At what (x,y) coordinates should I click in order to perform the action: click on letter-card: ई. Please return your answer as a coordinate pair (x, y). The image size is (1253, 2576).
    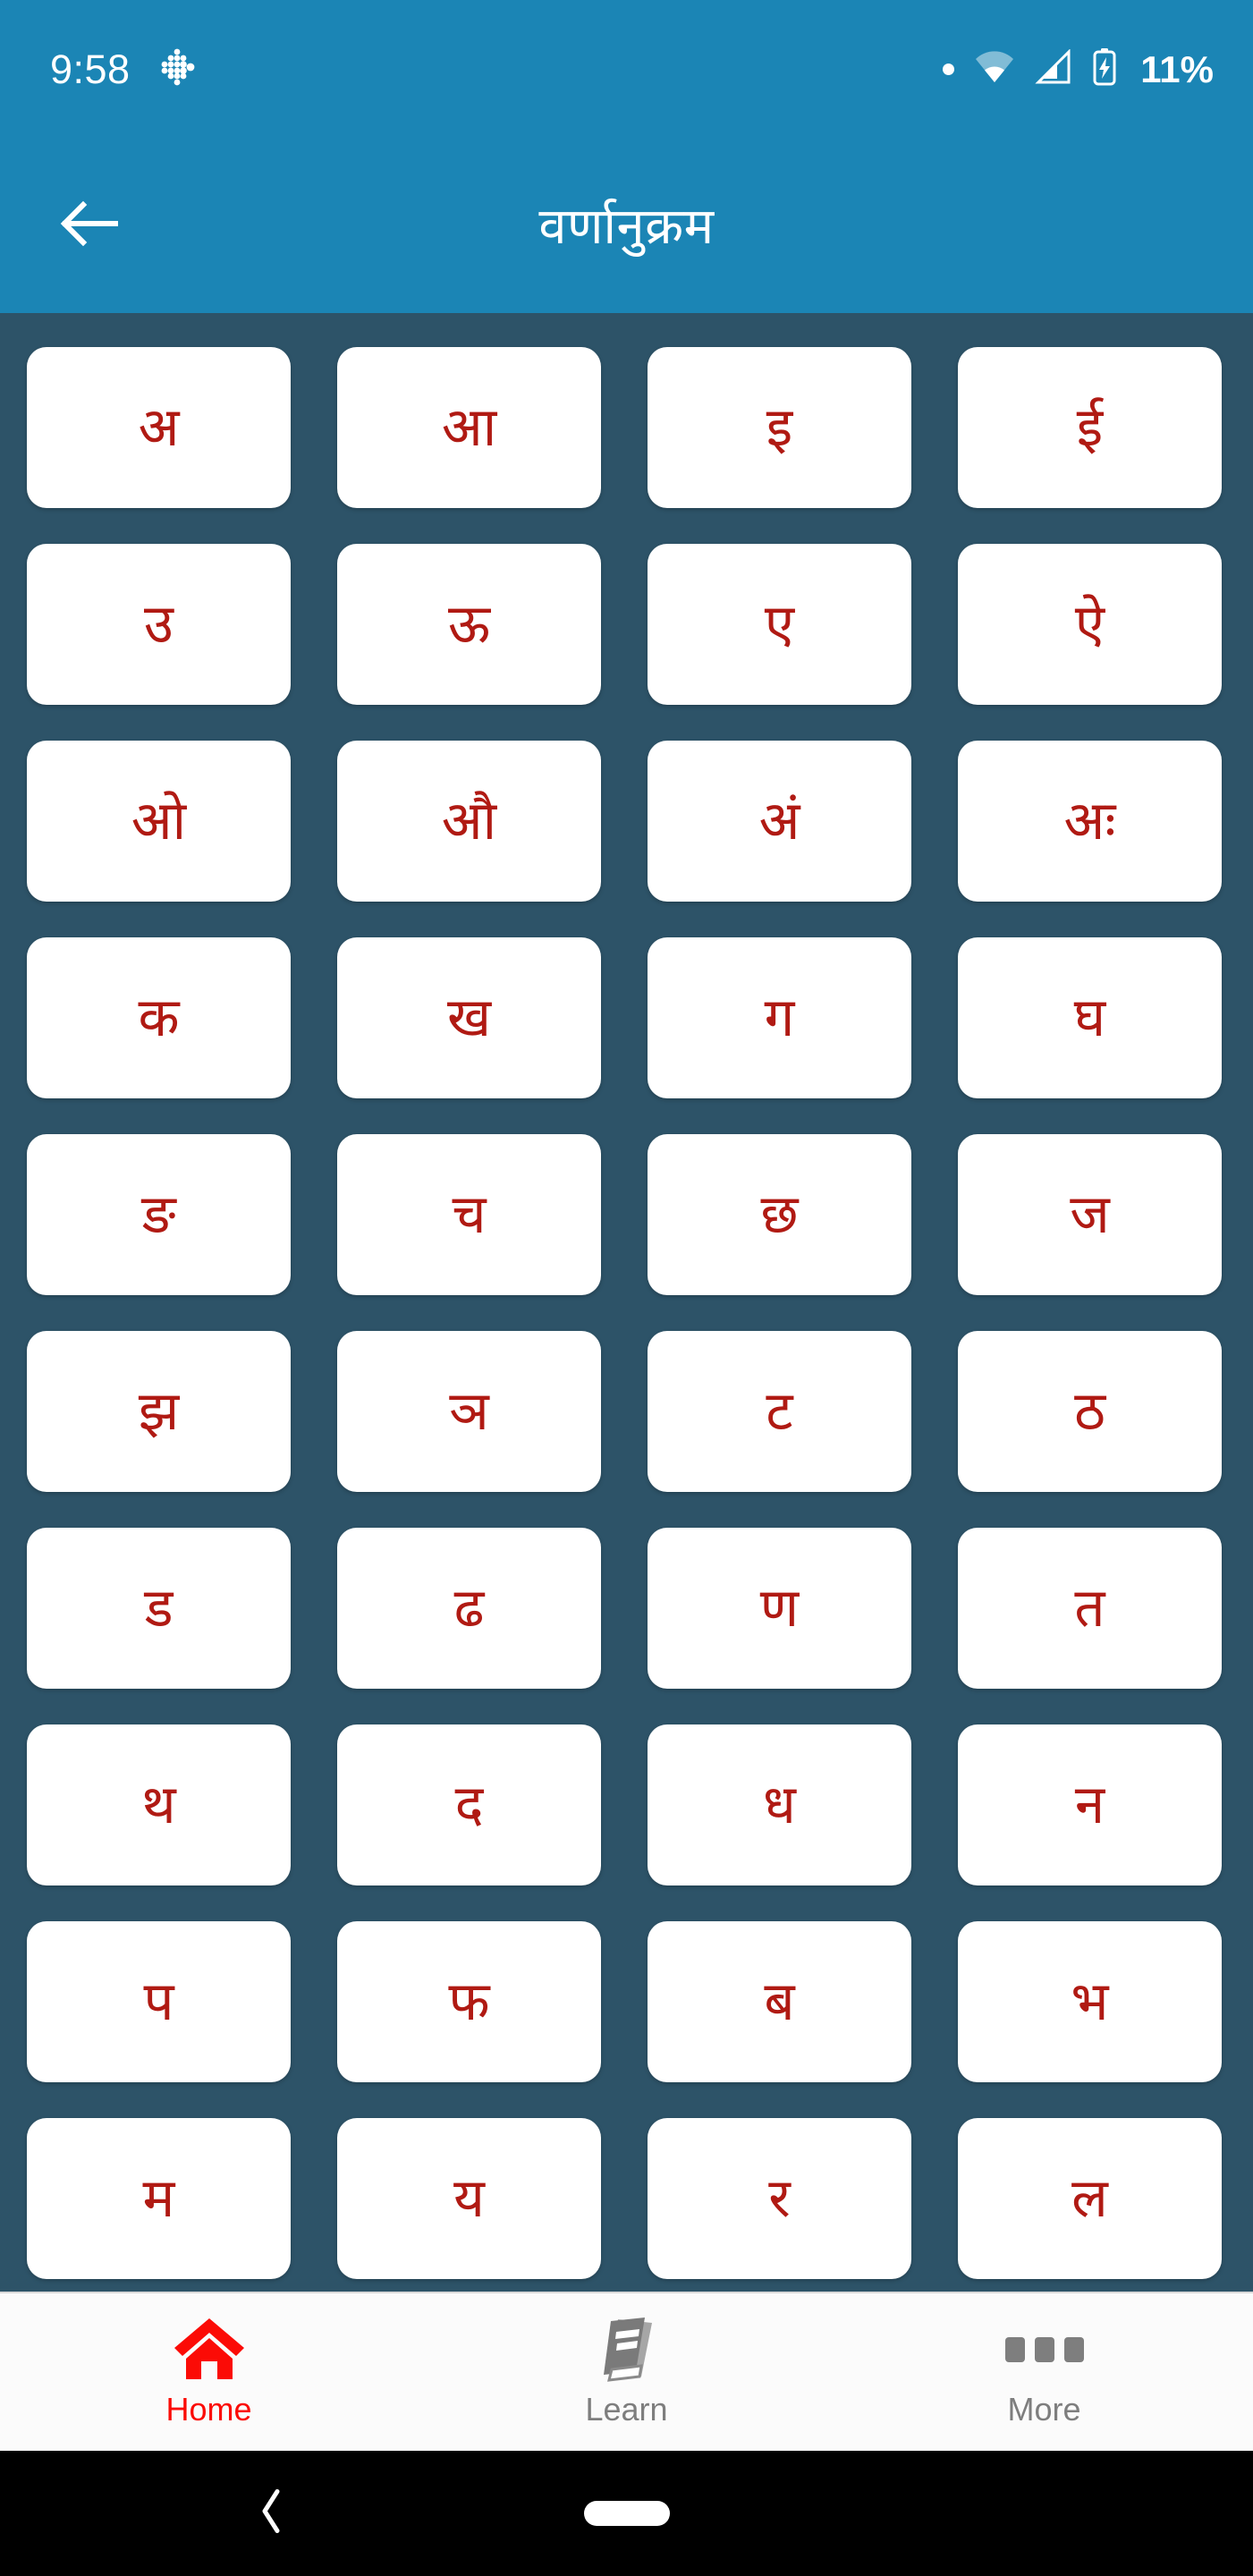
    Looking at the image, I should click on (1090, 427).